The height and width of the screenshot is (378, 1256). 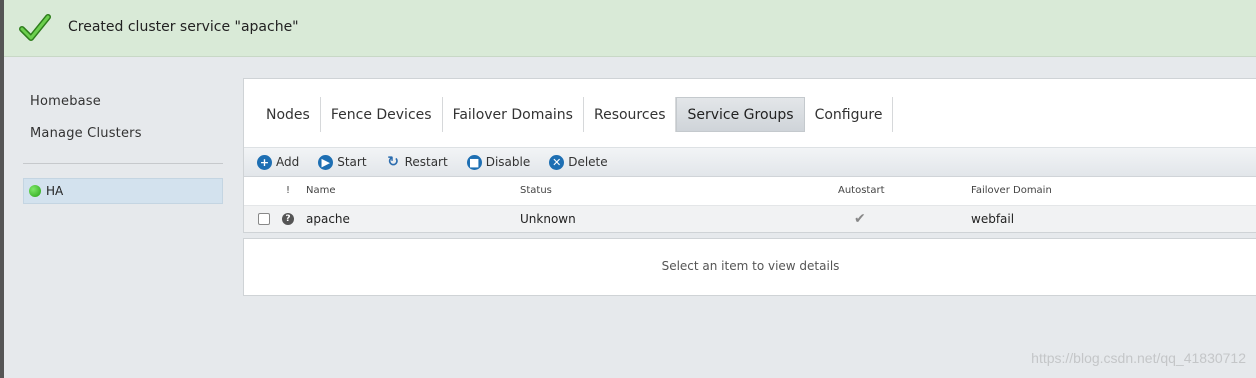 I want to click on add-button-label: Add, so click(x=288, y=162).